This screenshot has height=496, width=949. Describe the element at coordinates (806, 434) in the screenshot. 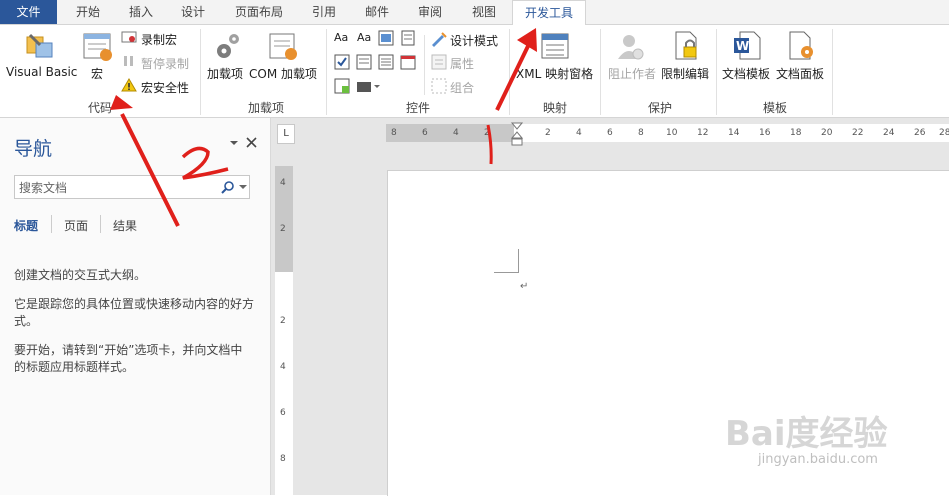

I see `watermark-logo: Bai度经验` at that location.